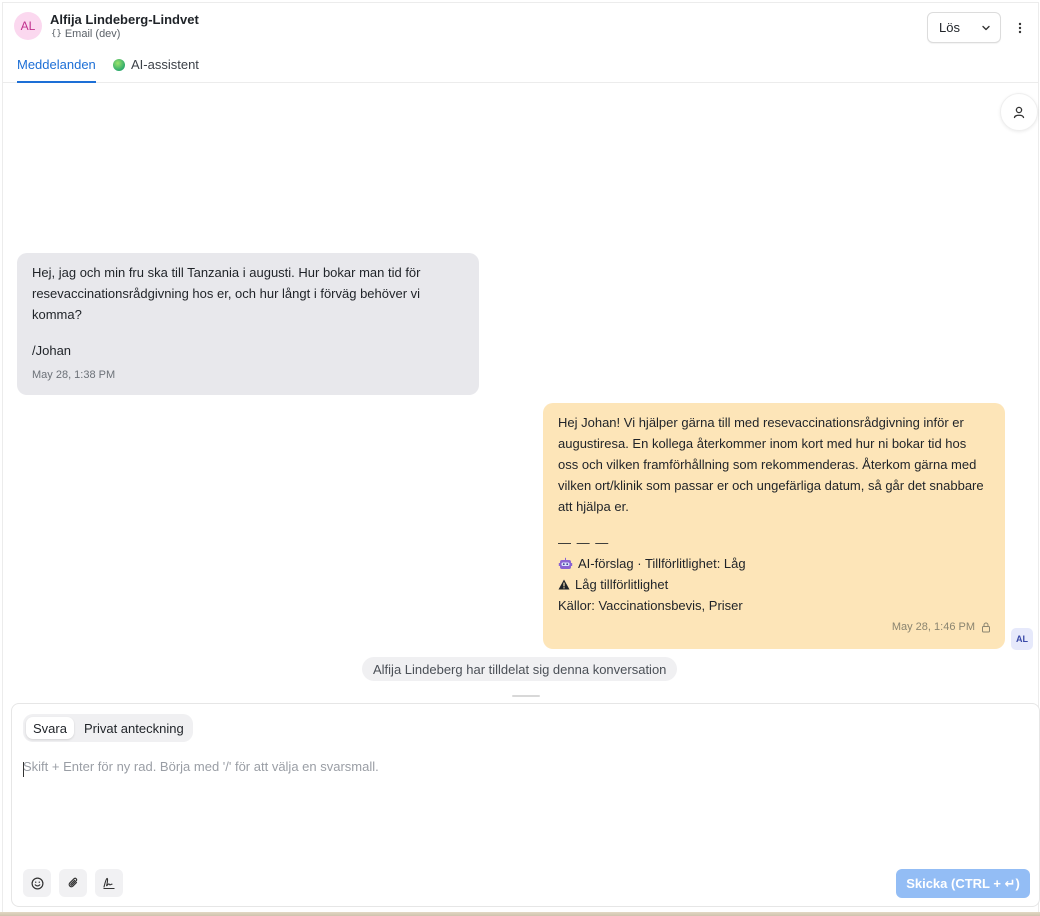  I want to click on tab-ai-label: AI-assistent, so click(165, 64).